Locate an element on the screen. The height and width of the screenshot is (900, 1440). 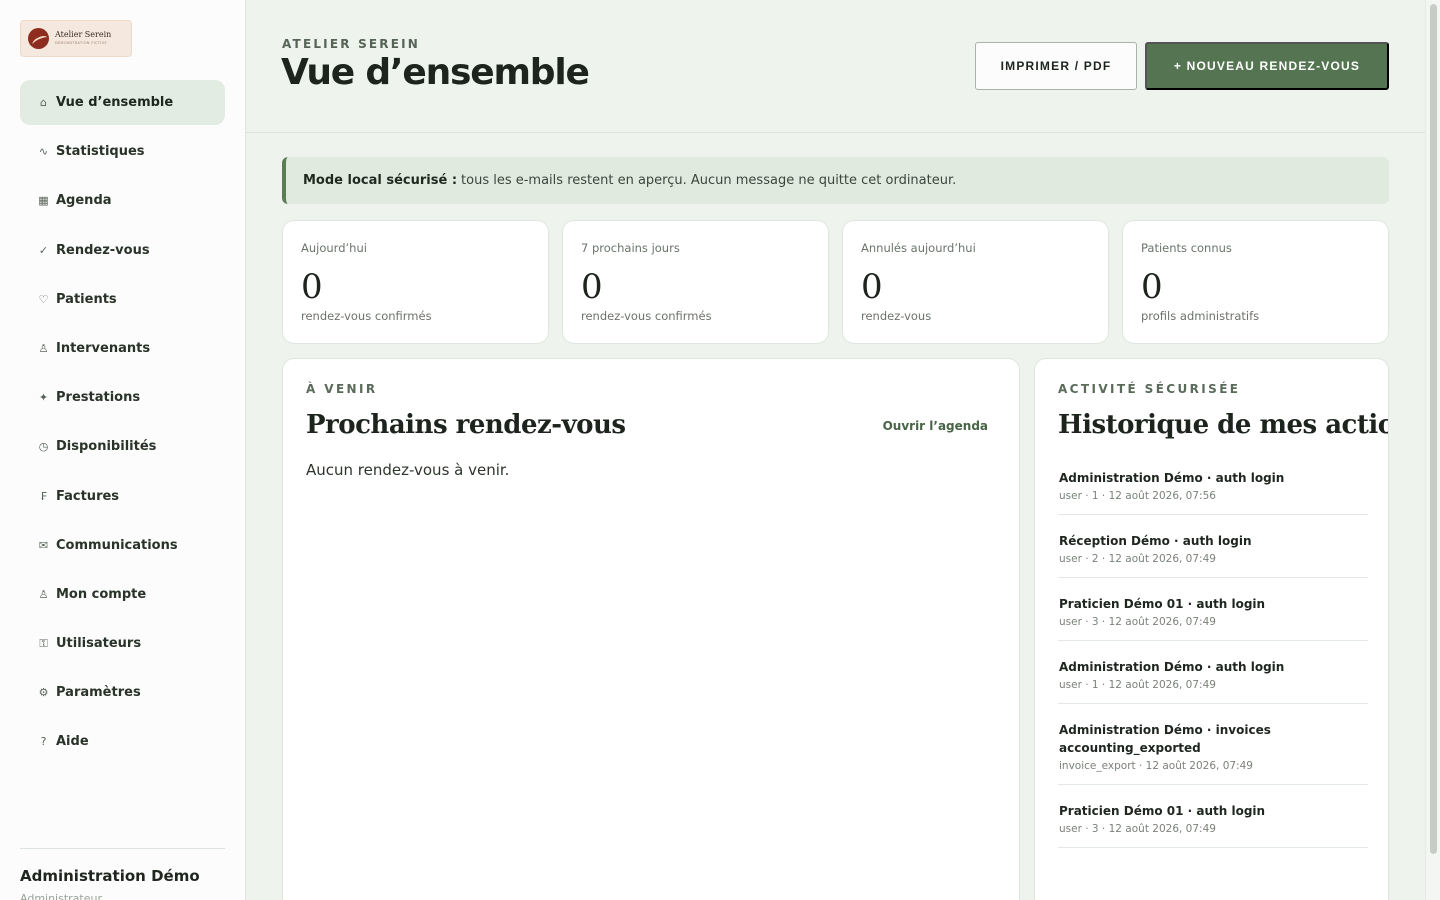
sidebar-item-home: ⌂ Vue d’ensemble is located at coordinates (122, 102).